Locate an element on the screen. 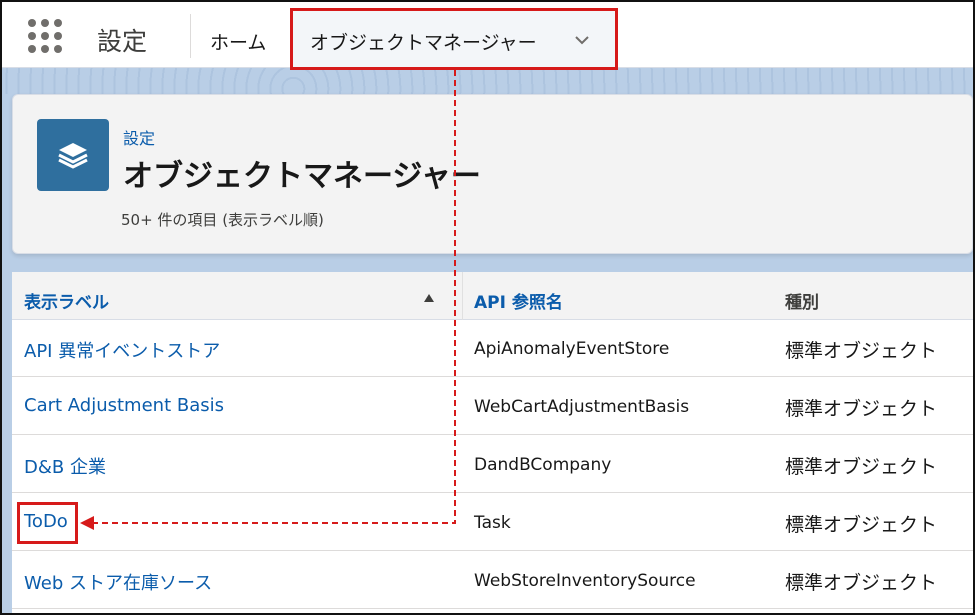 The width and height of the screenshot is (975, 615). header-background-pattern is located at coordinates (487, 81).